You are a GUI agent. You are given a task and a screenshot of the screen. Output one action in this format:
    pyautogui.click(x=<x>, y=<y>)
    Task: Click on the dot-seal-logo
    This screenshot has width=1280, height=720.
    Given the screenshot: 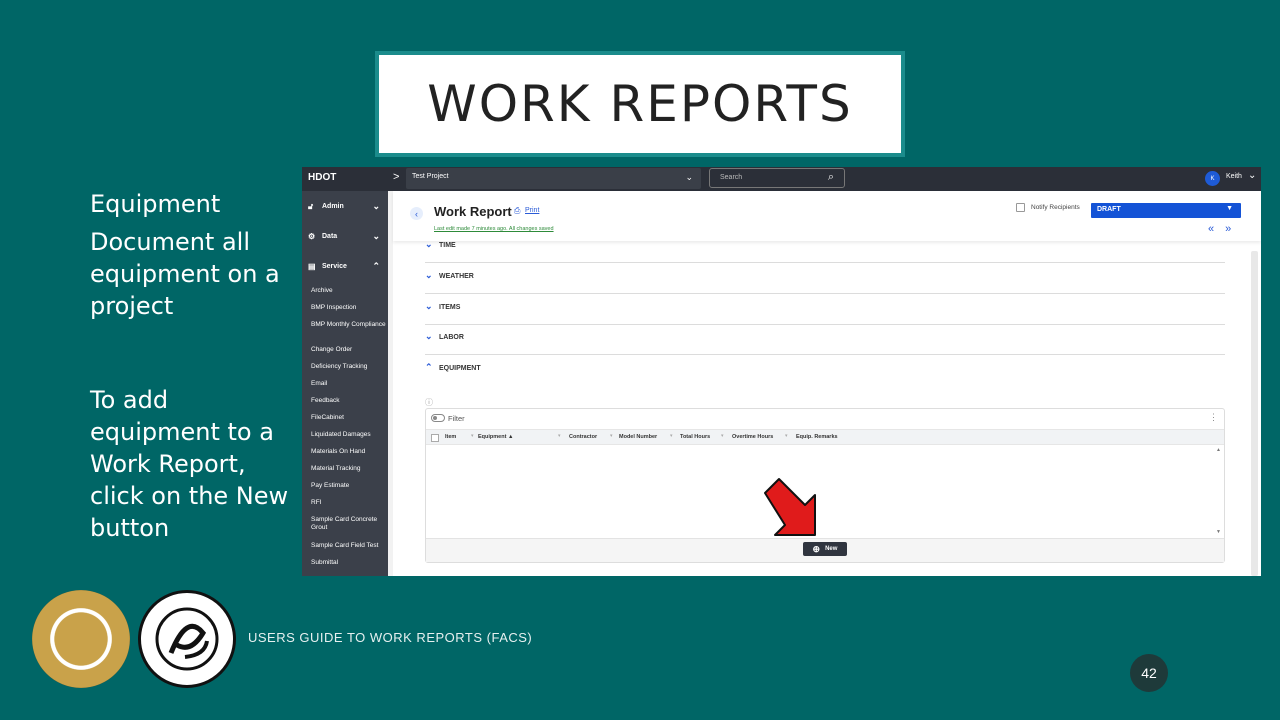 What is the action you would take?
    pyautogui.click(x=187, y=639)
    